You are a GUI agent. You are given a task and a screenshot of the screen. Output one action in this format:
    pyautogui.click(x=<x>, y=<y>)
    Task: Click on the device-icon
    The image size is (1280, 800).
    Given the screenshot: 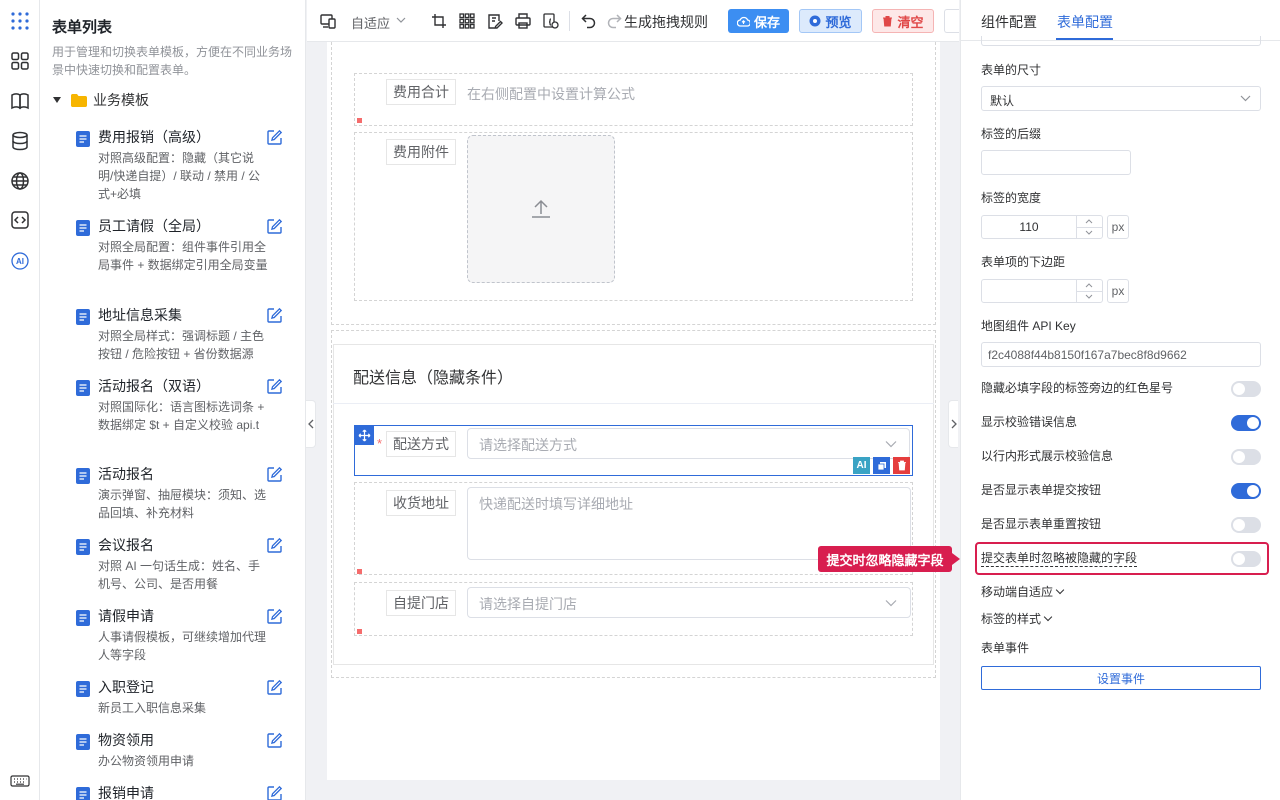 What is the action you would take?
    pyautogui.click(x=328, y=21)
    